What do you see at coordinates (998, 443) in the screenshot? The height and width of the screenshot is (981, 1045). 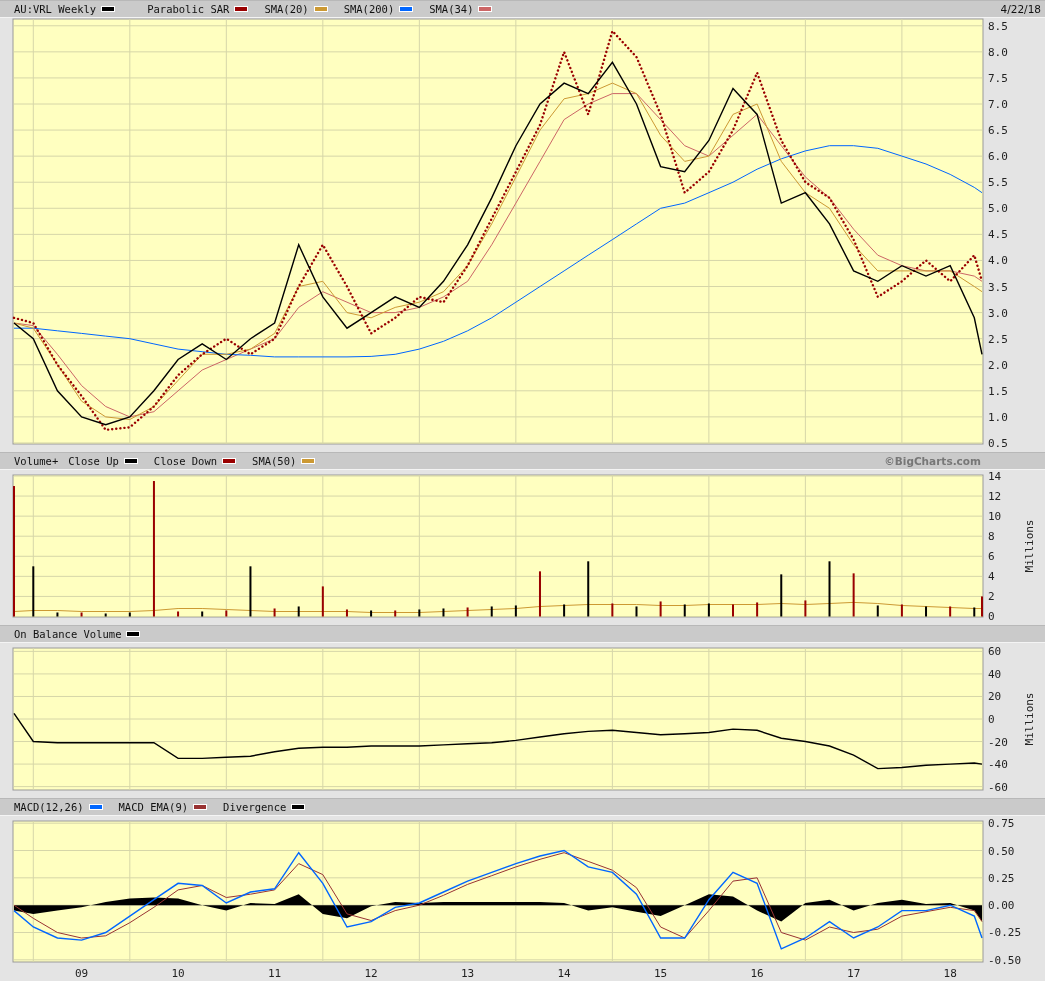 I see `axis-label: 0.5` at bounding box center [998, 443].